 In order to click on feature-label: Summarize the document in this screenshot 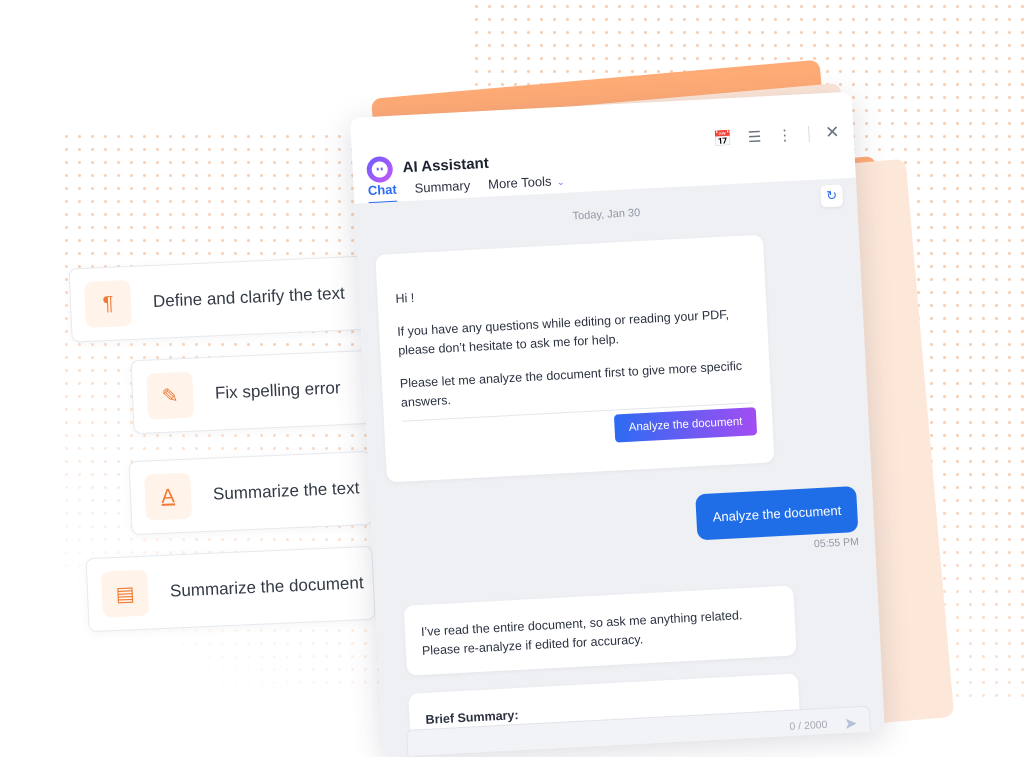, I will do `click(266, 587)`.